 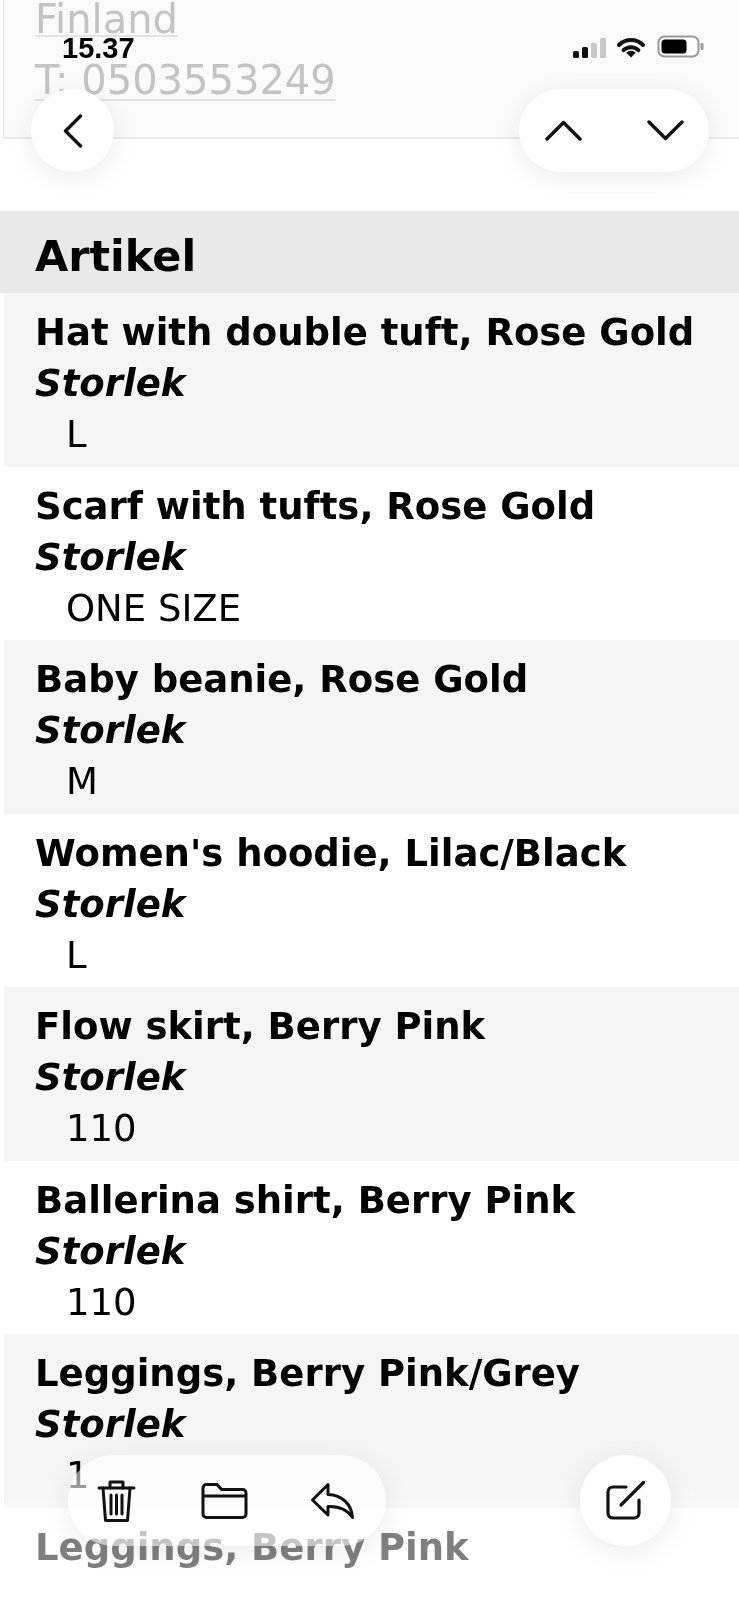 I want to click on chevron-up-icon, so click(x=563, y=130).